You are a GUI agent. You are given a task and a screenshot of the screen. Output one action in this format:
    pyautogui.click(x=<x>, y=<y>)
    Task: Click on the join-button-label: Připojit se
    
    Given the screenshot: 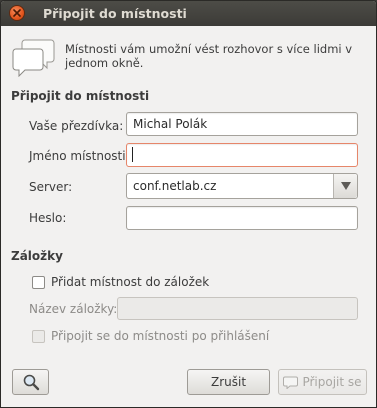 What is the action you would take?
    pyautogui.click(x=332, y=382)
    